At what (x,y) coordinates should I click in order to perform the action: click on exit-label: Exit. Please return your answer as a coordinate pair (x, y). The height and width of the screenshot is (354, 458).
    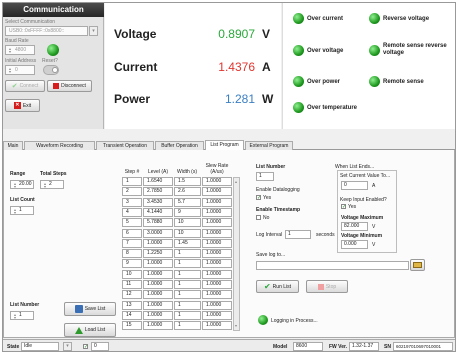
    Looking at the image, I should click on (27, 105).